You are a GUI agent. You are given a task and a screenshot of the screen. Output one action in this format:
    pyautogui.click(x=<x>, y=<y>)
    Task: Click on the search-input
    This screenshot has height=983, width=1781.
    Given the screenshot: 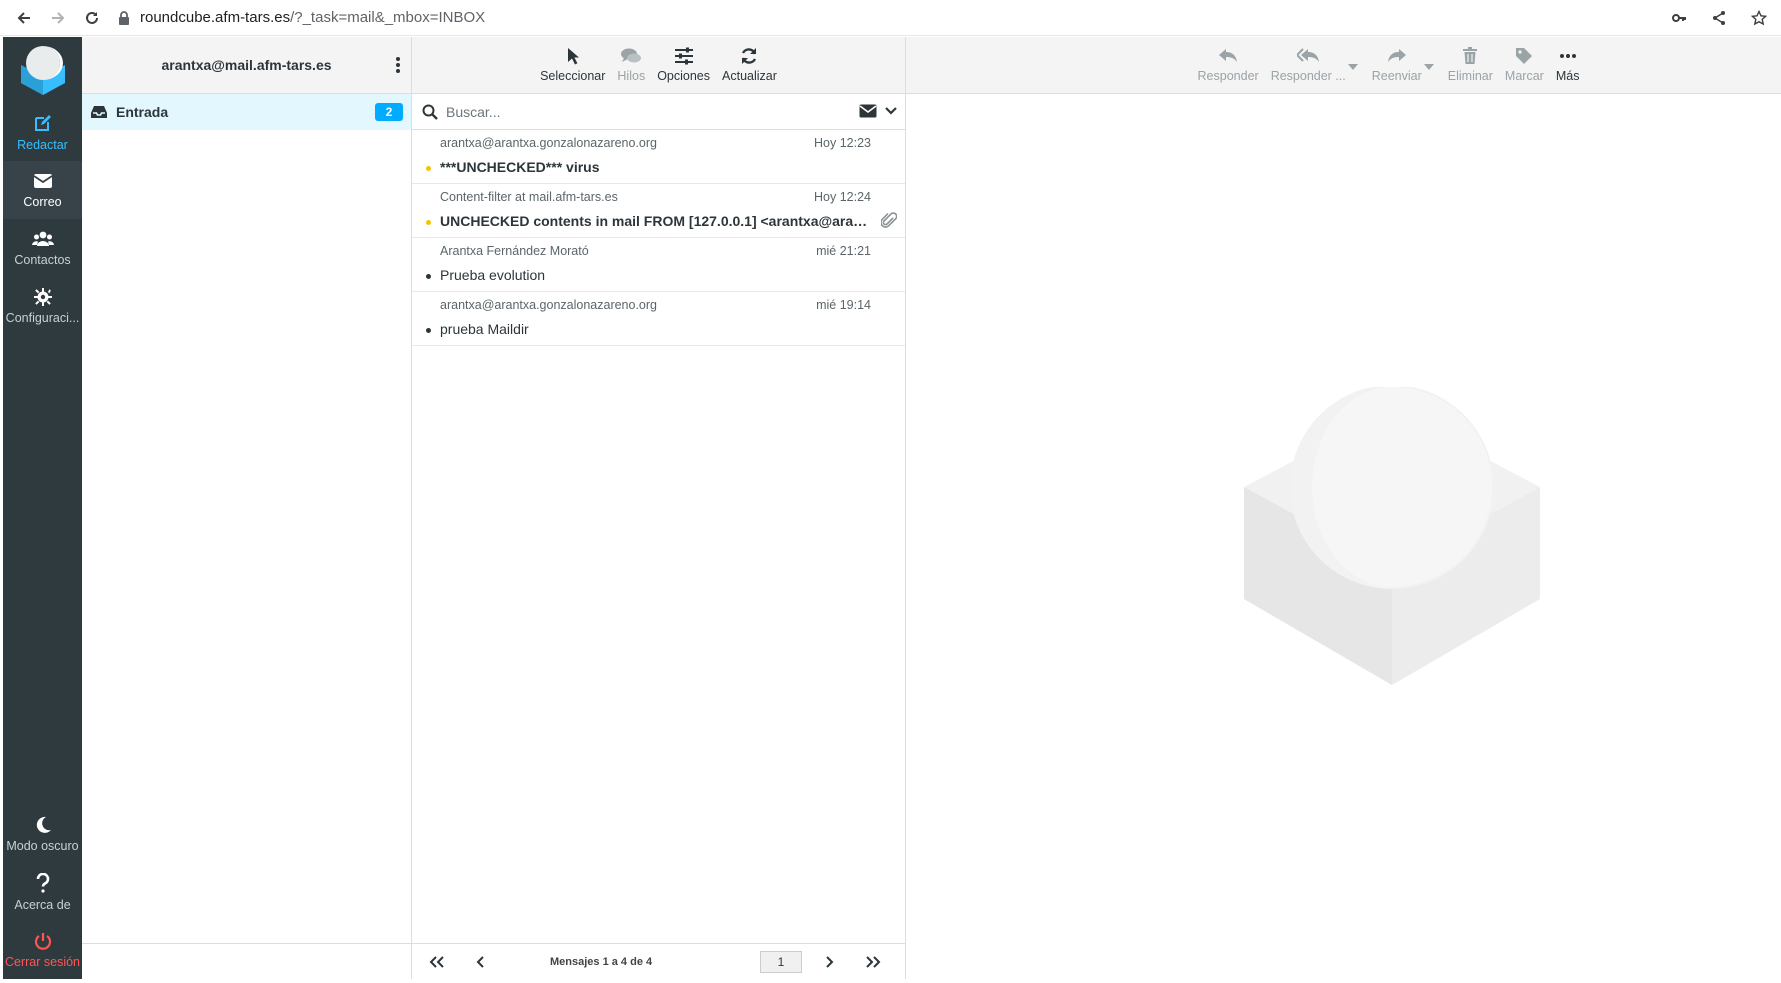 What is the action you would take?
    pyautogui.click(x=636, y=111)
    